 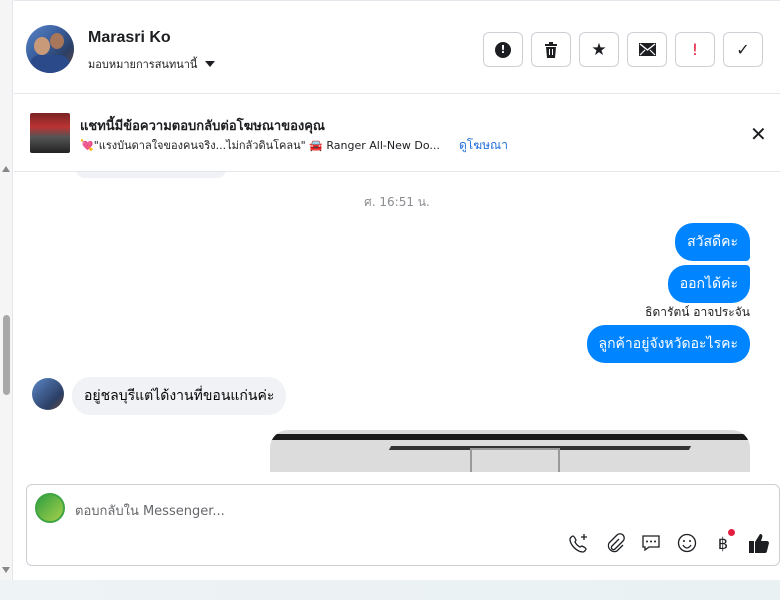 I want to click on thumbs-up-icon, so click(x=759, y=543).